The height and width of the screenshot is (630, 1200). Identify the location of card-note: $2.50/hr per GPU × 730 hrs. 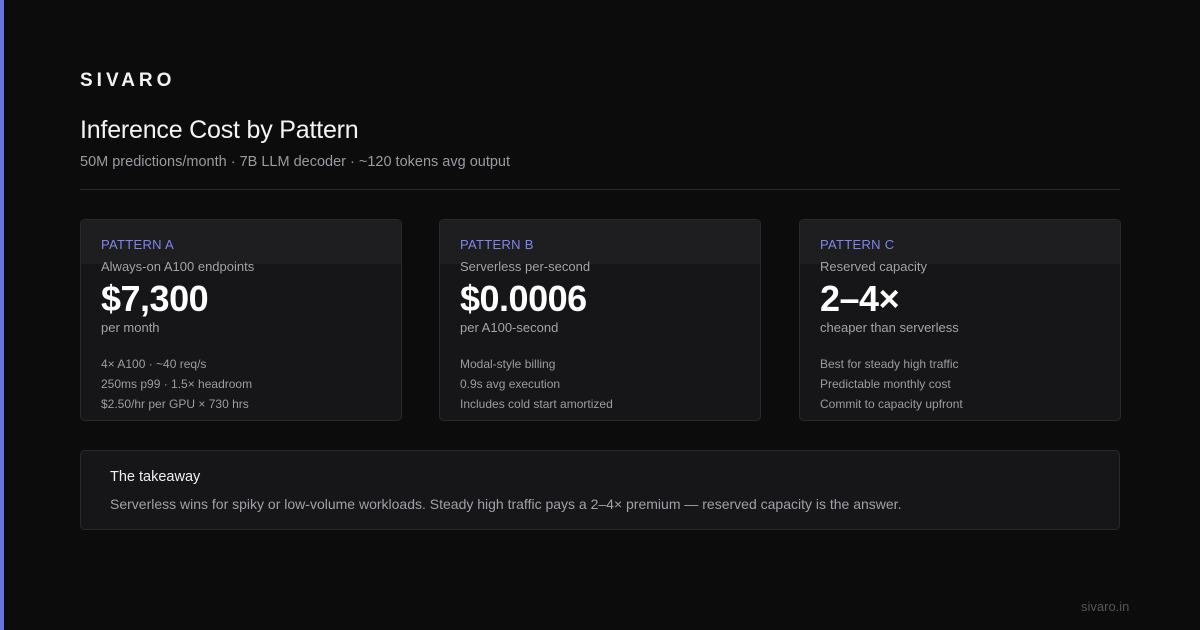
(175, 404).